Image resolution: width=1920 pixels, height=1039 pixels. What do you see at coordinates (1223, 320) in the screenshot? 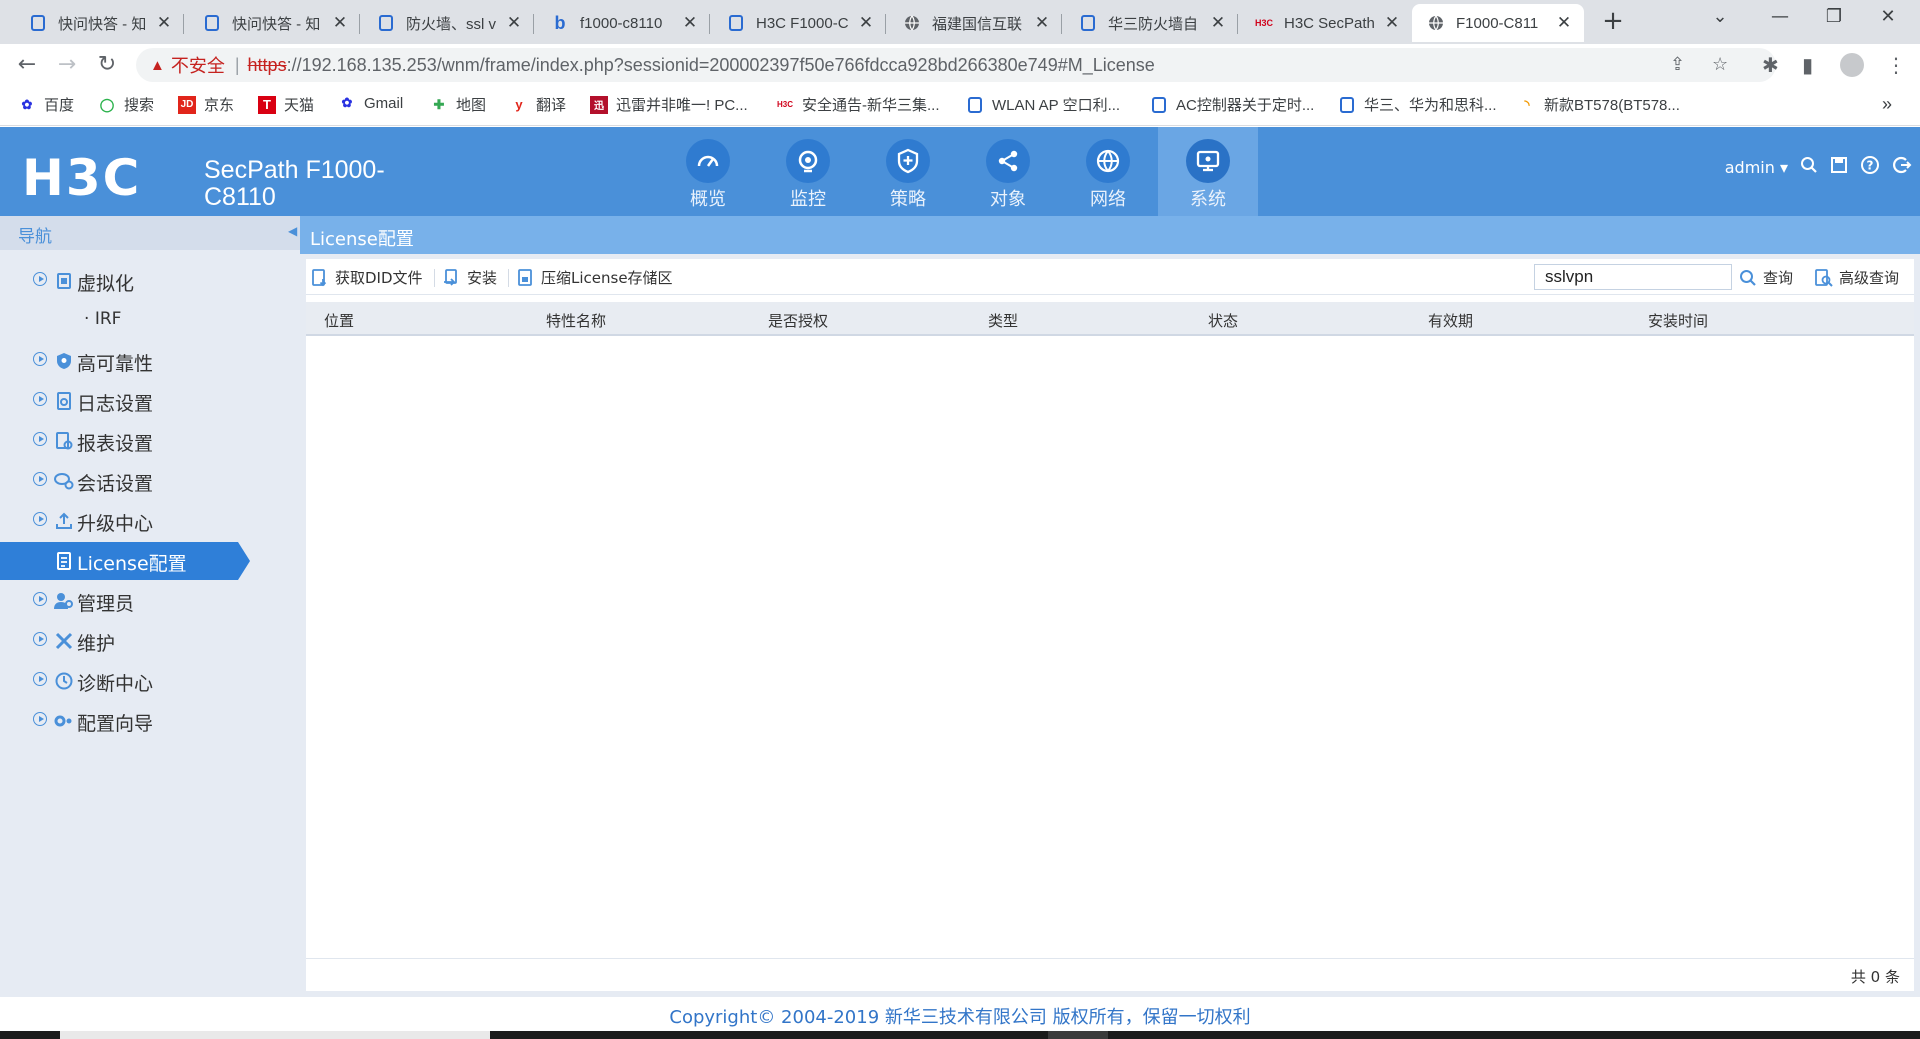
I see `column-header-status: 状态` at bounding box center [1223, 320].